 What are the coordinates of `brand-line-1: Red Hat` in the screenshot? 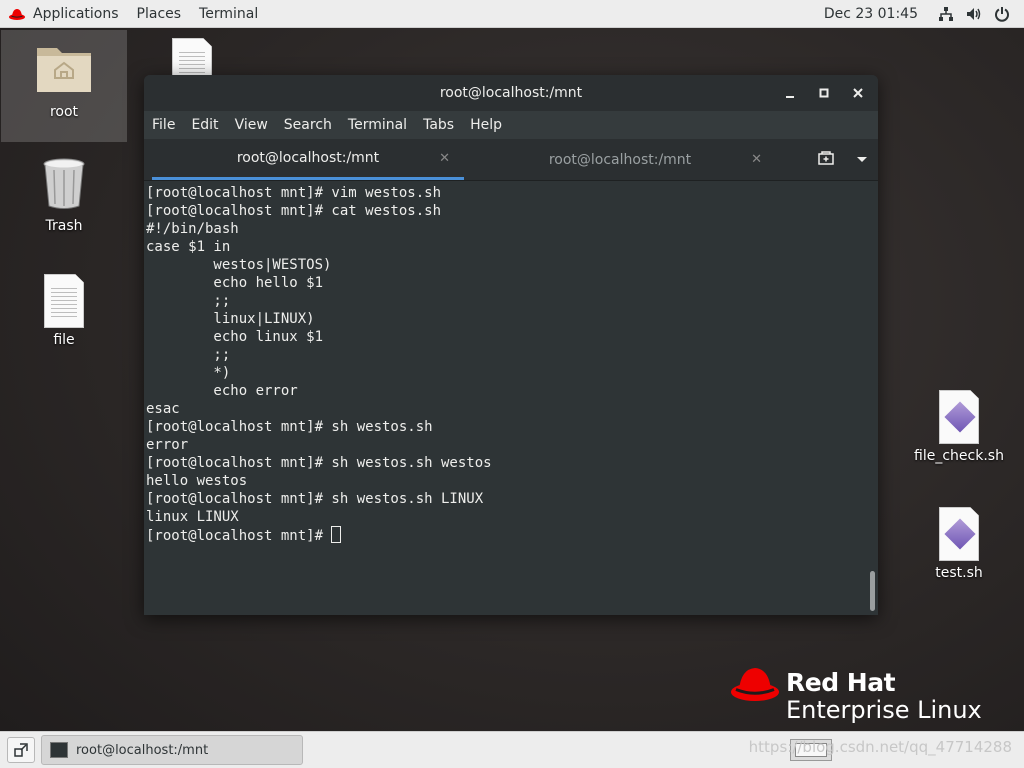 It's located at (841, 682).